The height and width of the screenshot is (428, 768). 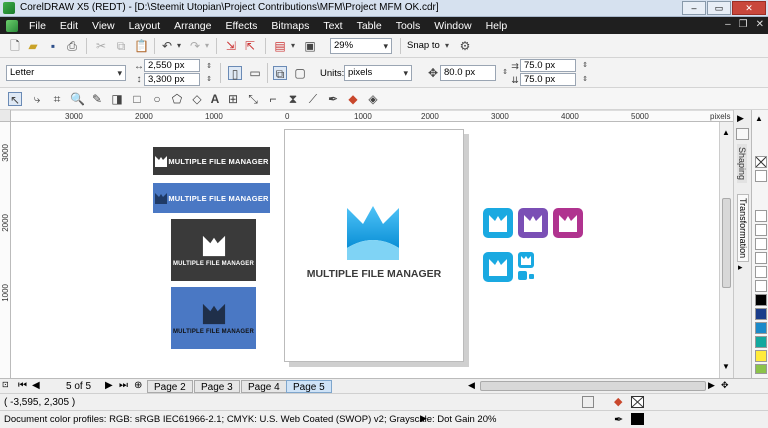 I want to click on smart-fill-icon: ◨, so click(x=117, y=99).